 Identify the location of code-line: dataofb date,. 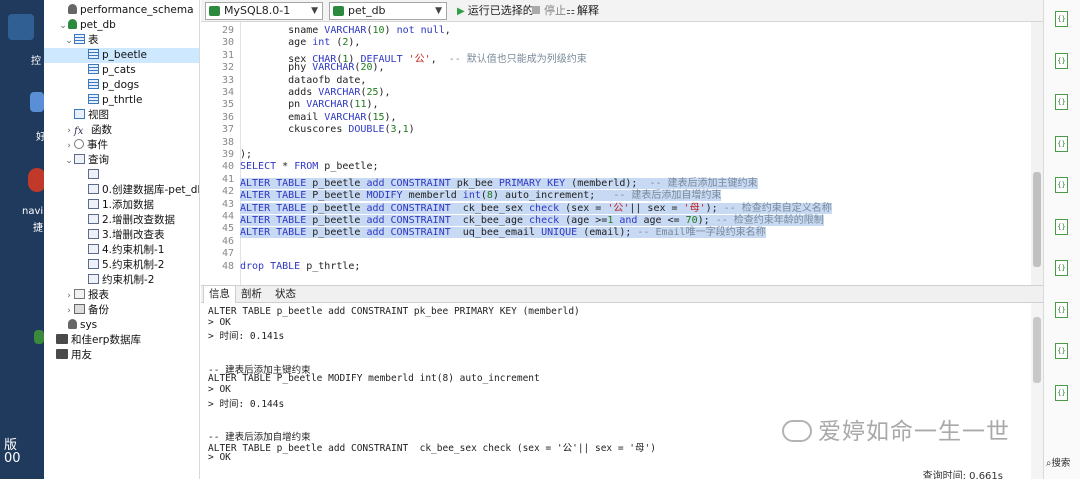
(303, 80).